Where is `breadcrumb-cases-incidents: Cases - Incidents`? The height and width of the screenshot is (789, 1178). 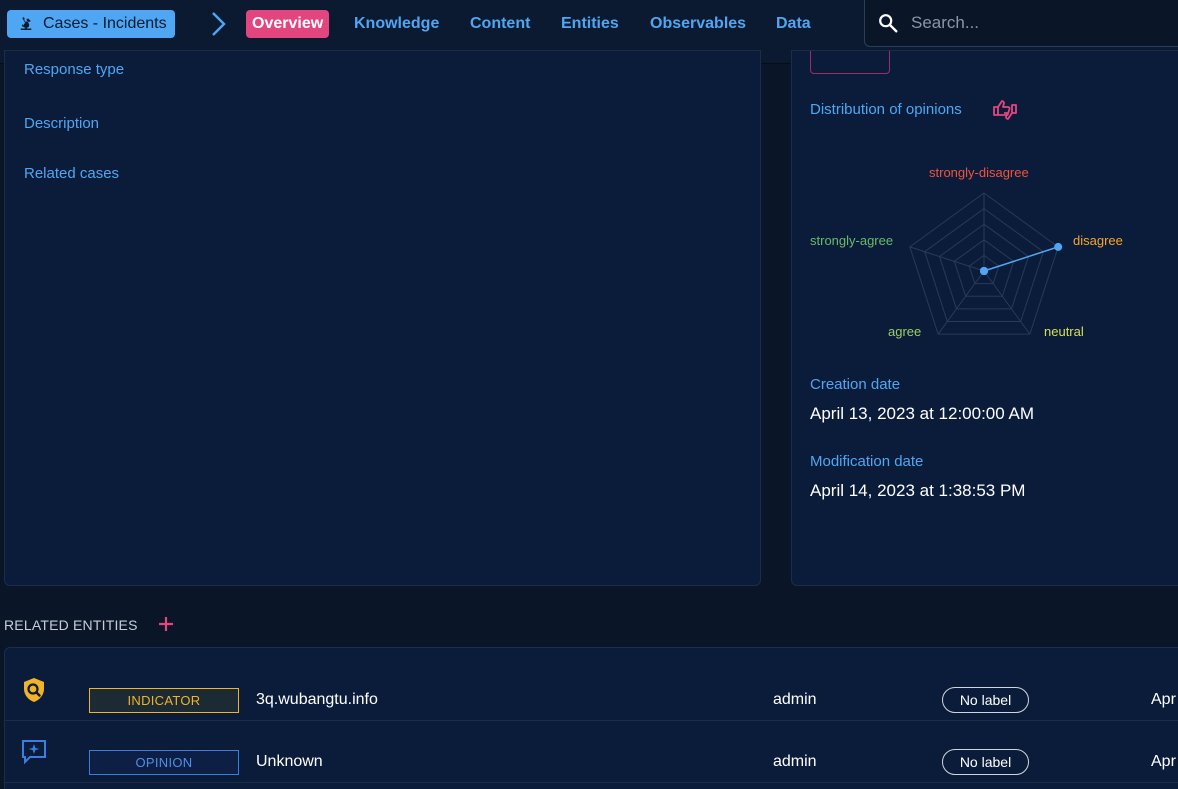 breadcrumb-cases-incidents: Cases - Incidents is located at coordinates (91, 24).